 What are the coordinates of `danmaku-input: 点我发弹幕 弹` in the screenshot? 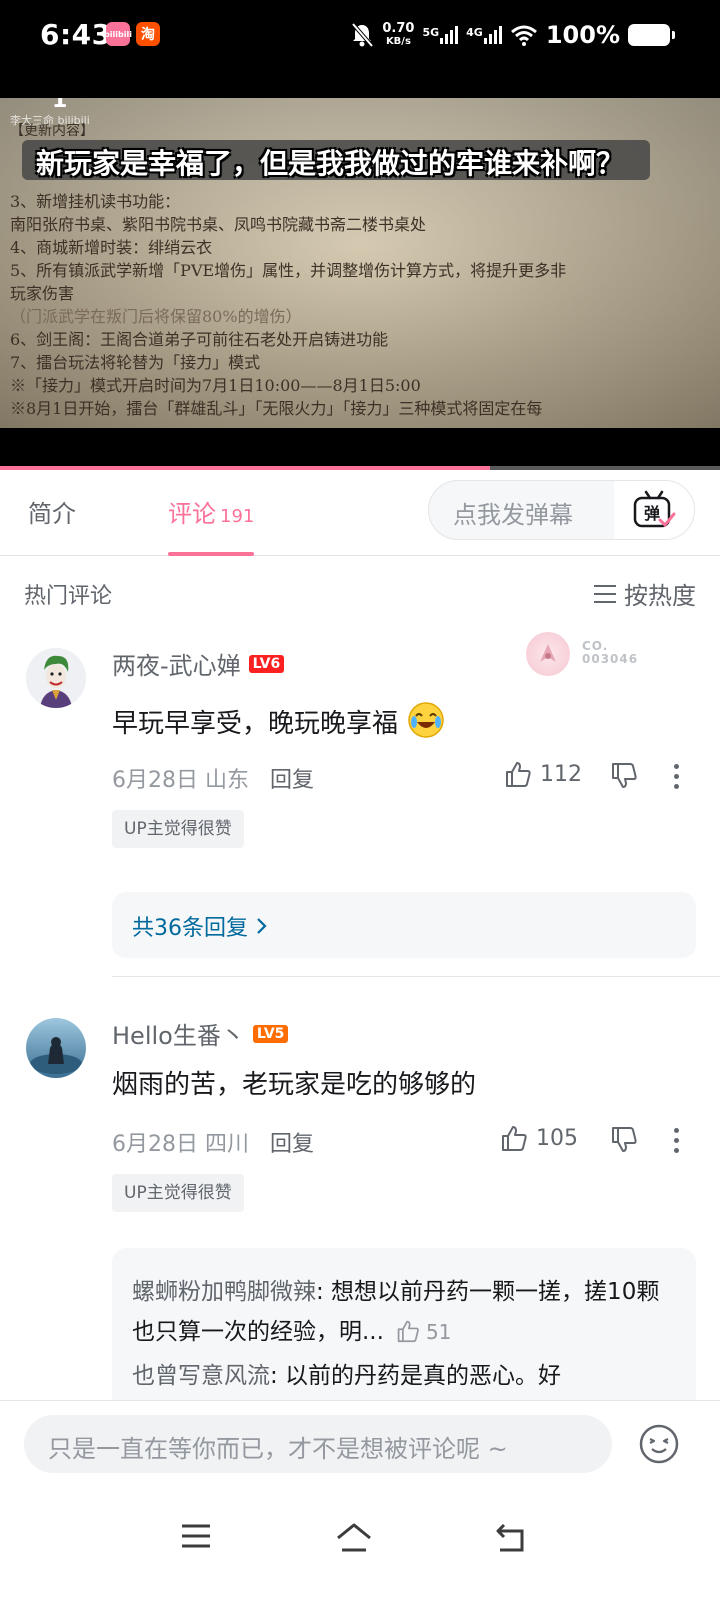 It's located at (561, 510).